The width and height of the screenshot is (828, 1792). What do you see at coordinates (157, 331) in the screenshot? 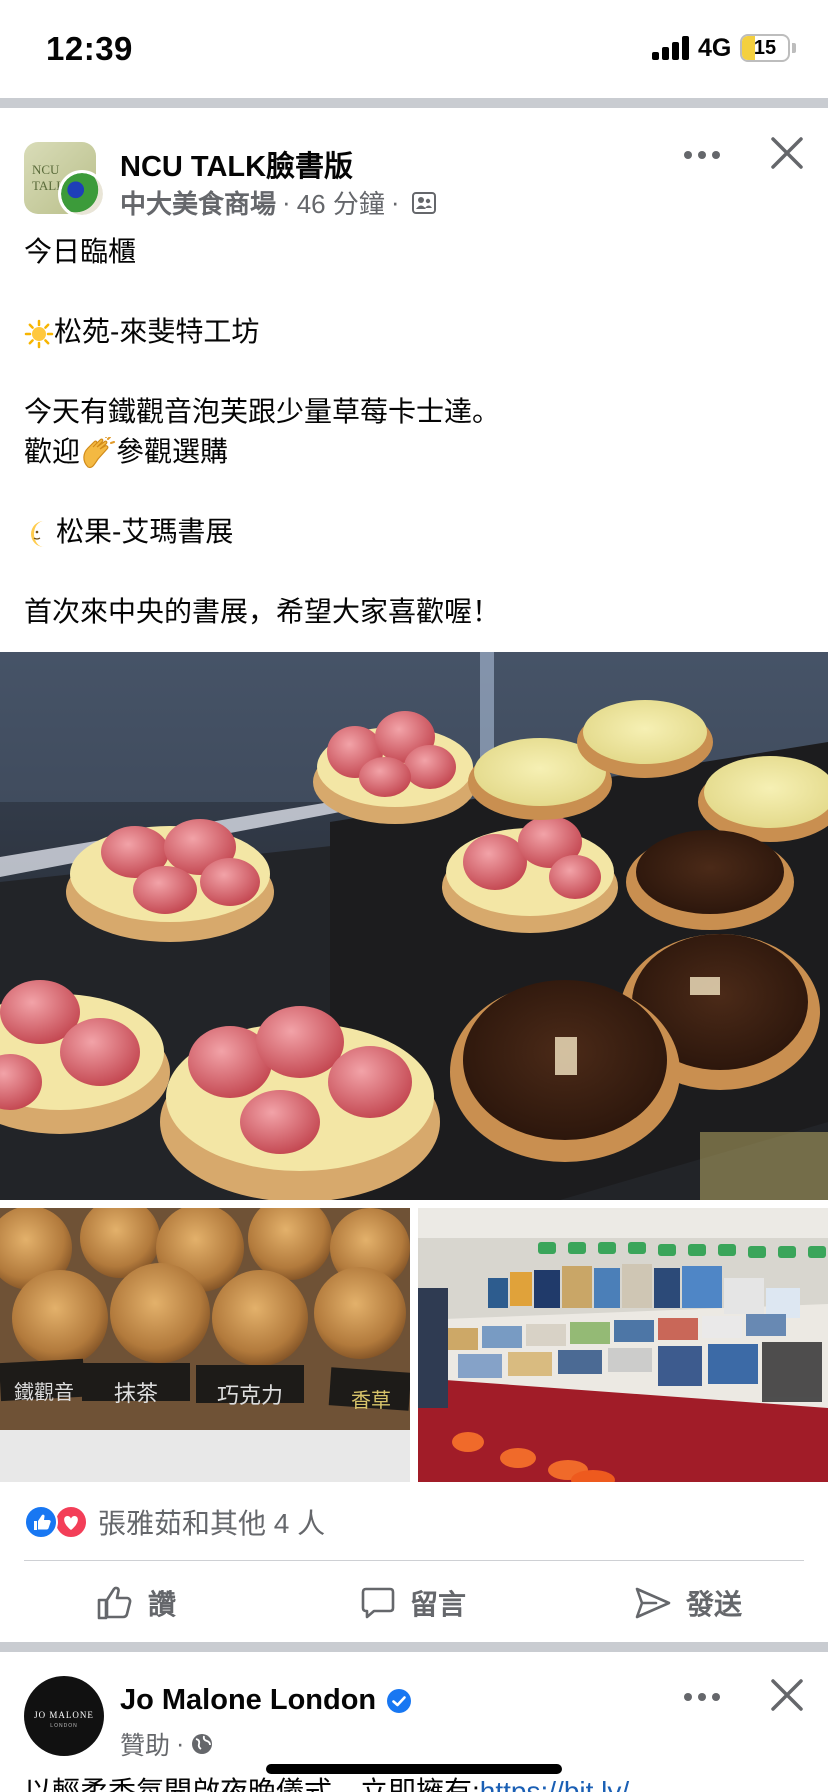
I see `text-segment: 松苑-來斐特工坊` at bounding box center [157, 331].